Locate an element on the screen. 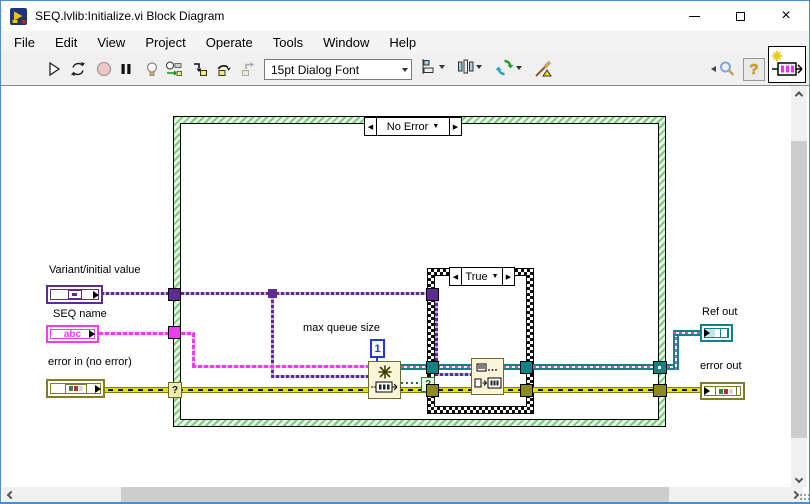 Image resolution: width=810 pixels, height=504 pixels. refnum-page-glyph is located at coordinates (724, 333).